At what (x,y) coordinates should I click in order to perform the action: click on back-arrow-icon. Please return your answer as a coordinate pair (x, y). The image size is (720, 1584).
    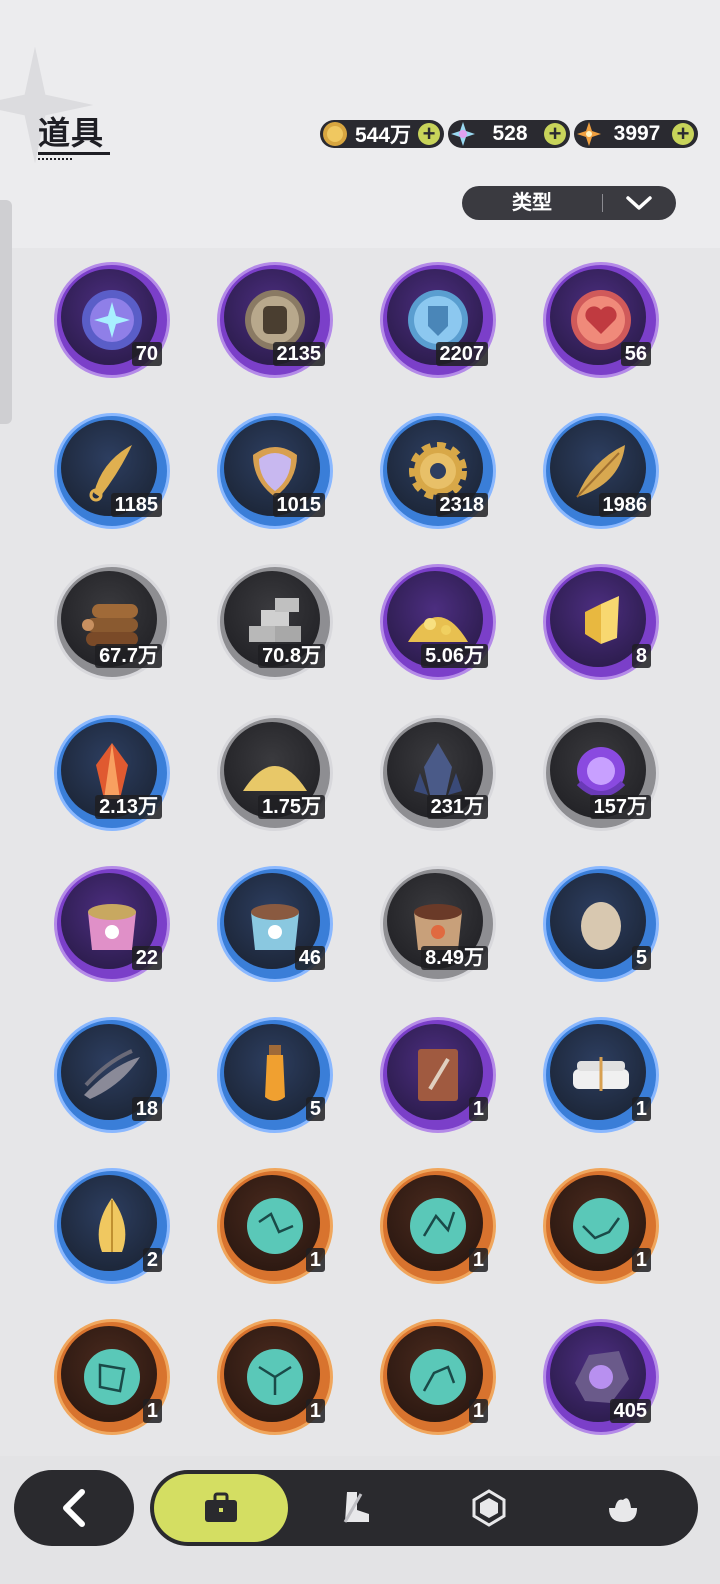
    Looking at the image, I should click on (74, 1508).